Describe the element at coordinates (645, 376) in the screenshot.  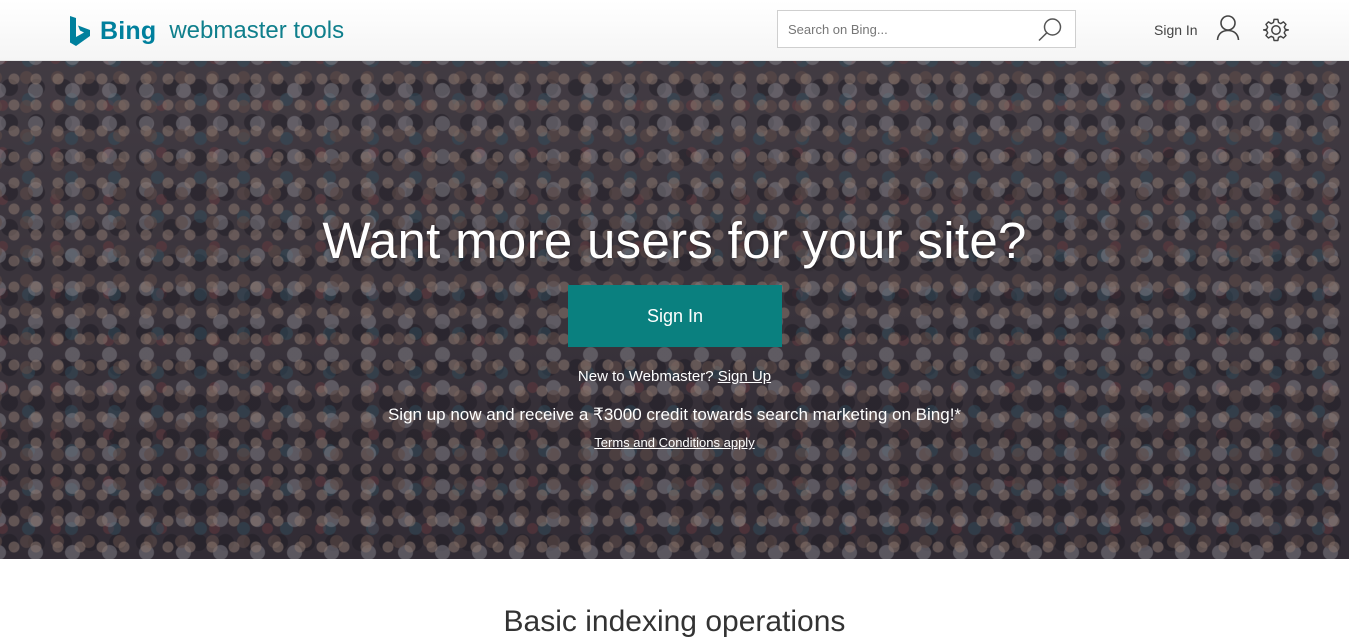
I see `new-user-text: New to Webmaster?` at that location.